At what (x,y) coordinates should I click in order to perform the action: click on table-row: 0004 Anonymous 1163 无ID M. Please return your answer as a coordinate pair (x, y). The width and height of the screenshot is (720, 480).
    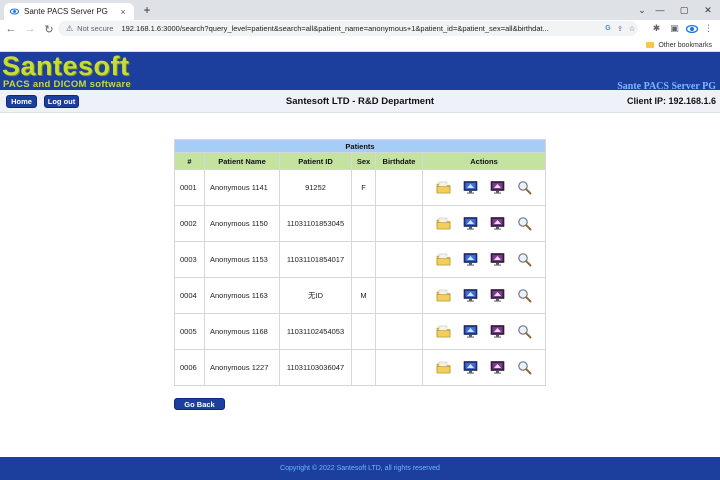
    Looking at the image, I should click on (360, 295).